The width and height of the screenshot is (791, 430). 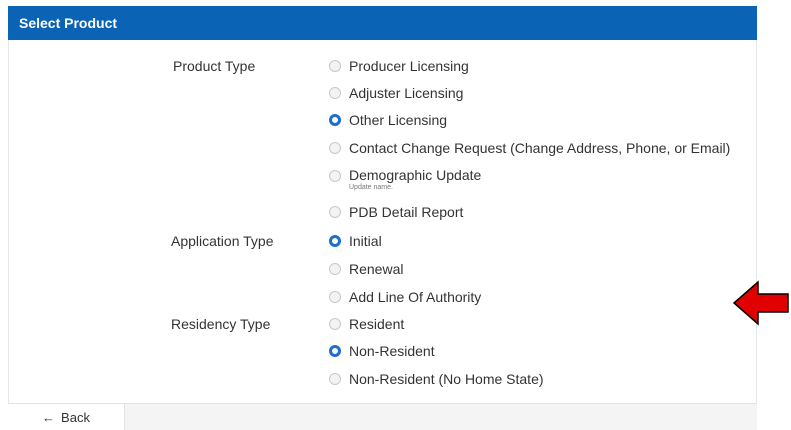 What do you see at coordinates (409, 66) in the screenshot?
I see `option-label: Producer Licensing` at bounding box center [409, 66].